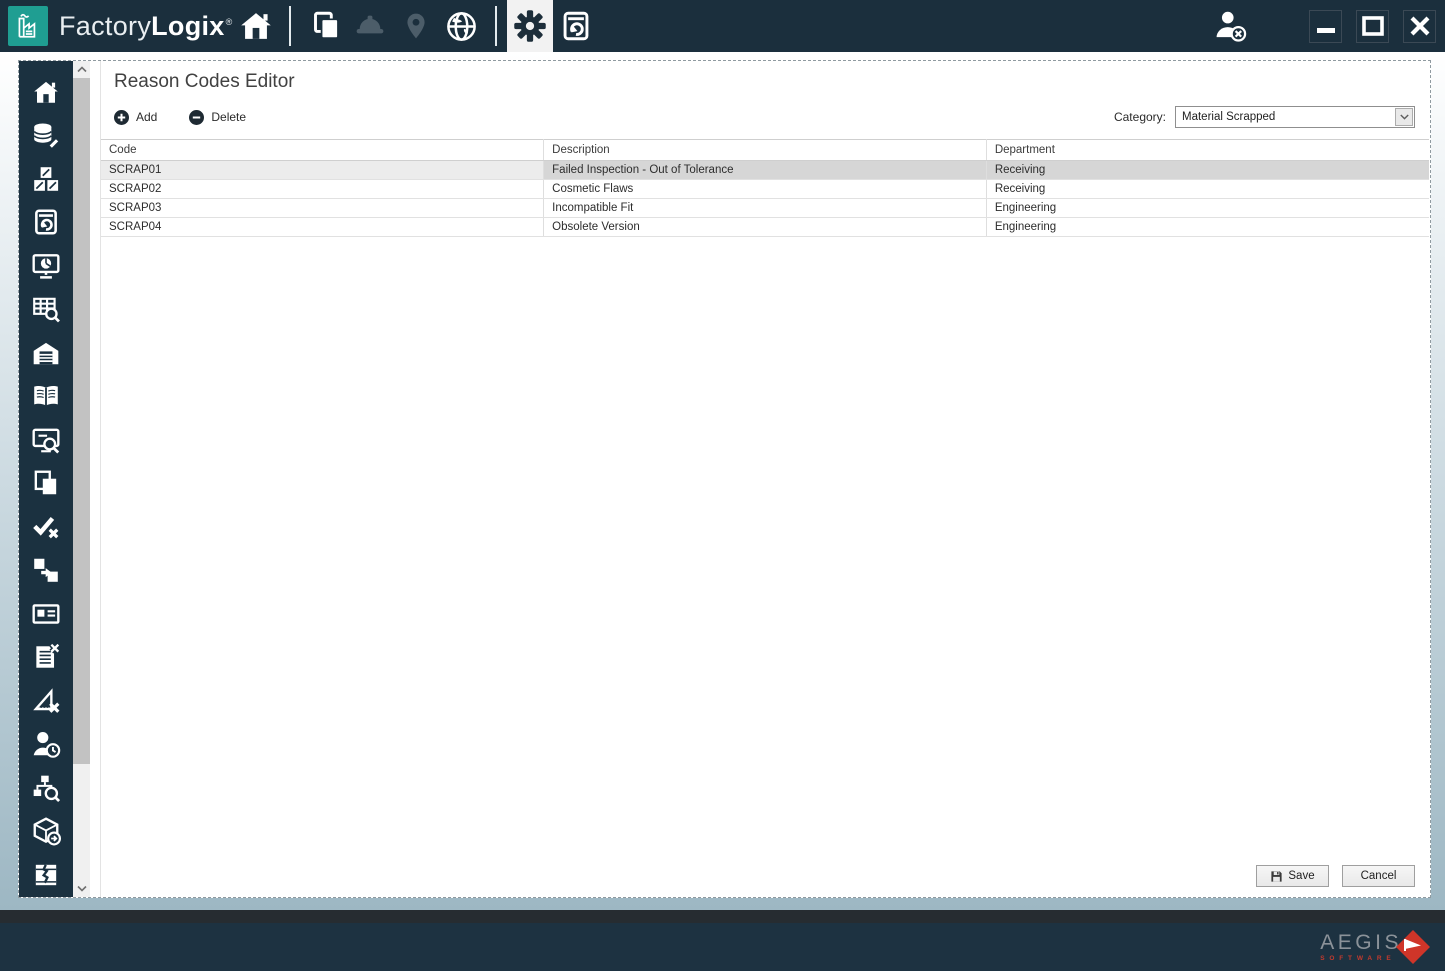 This screenshot has height=971, width=1445. I want to click on cell-description: Cosmetic Flaws, so click(765, 189).